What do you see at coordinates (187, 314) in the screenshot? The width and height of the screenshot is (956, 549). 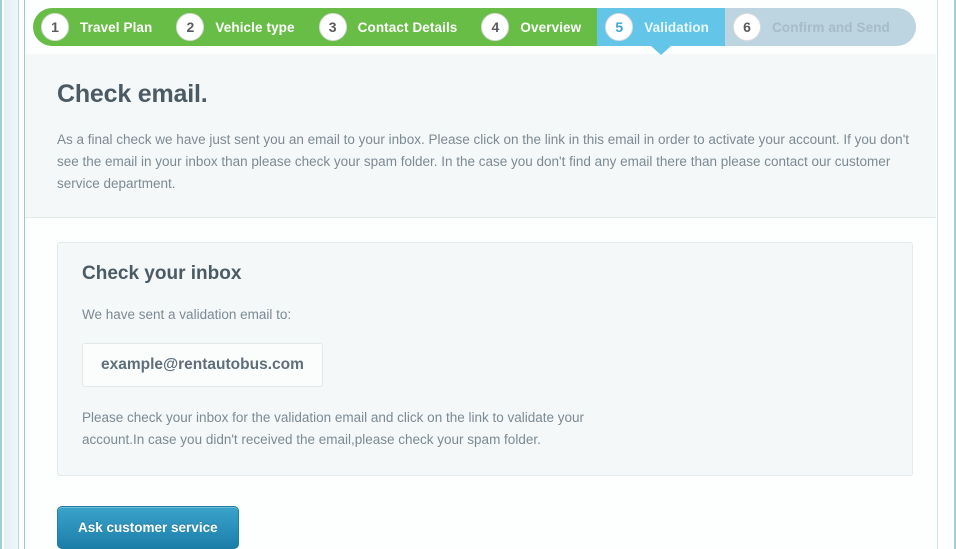 I see `card-lead-text: We have sent a validation email to:` at bounding box center [187, 314].